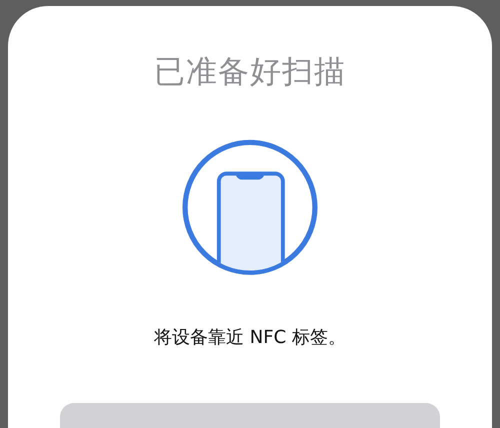 Image resolution: width=500 pixels, height=428 pixels. Describe the element at coordinates (250, 338) in the screenshot. I see `sheet-message: 将设备靠近 NFC 标签。` at that location.